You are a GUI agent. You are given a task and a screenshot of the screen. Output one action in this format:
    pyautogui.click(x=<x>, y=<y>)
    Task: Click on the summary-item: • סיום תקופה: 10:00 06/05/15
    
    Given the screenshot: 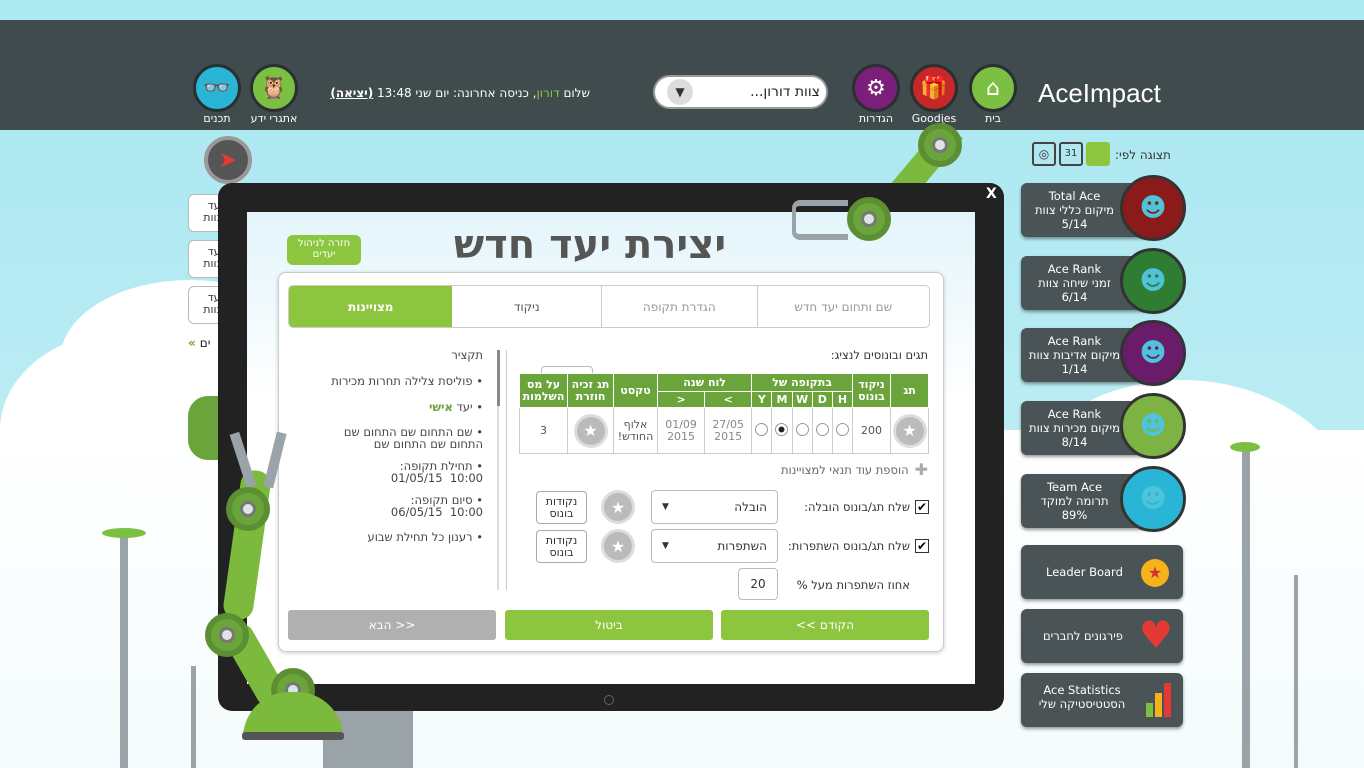 What is the action you would take?
    pyautogui.click(x=436, y=506)
    